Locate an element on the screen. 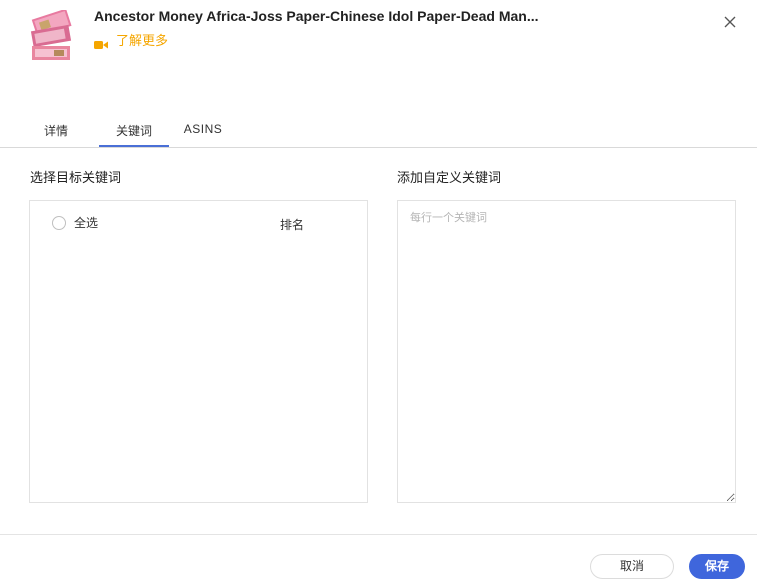 This screenshot has width=757, height=586. tab-keywords: 关键词 is located at coordinates (134, 130).